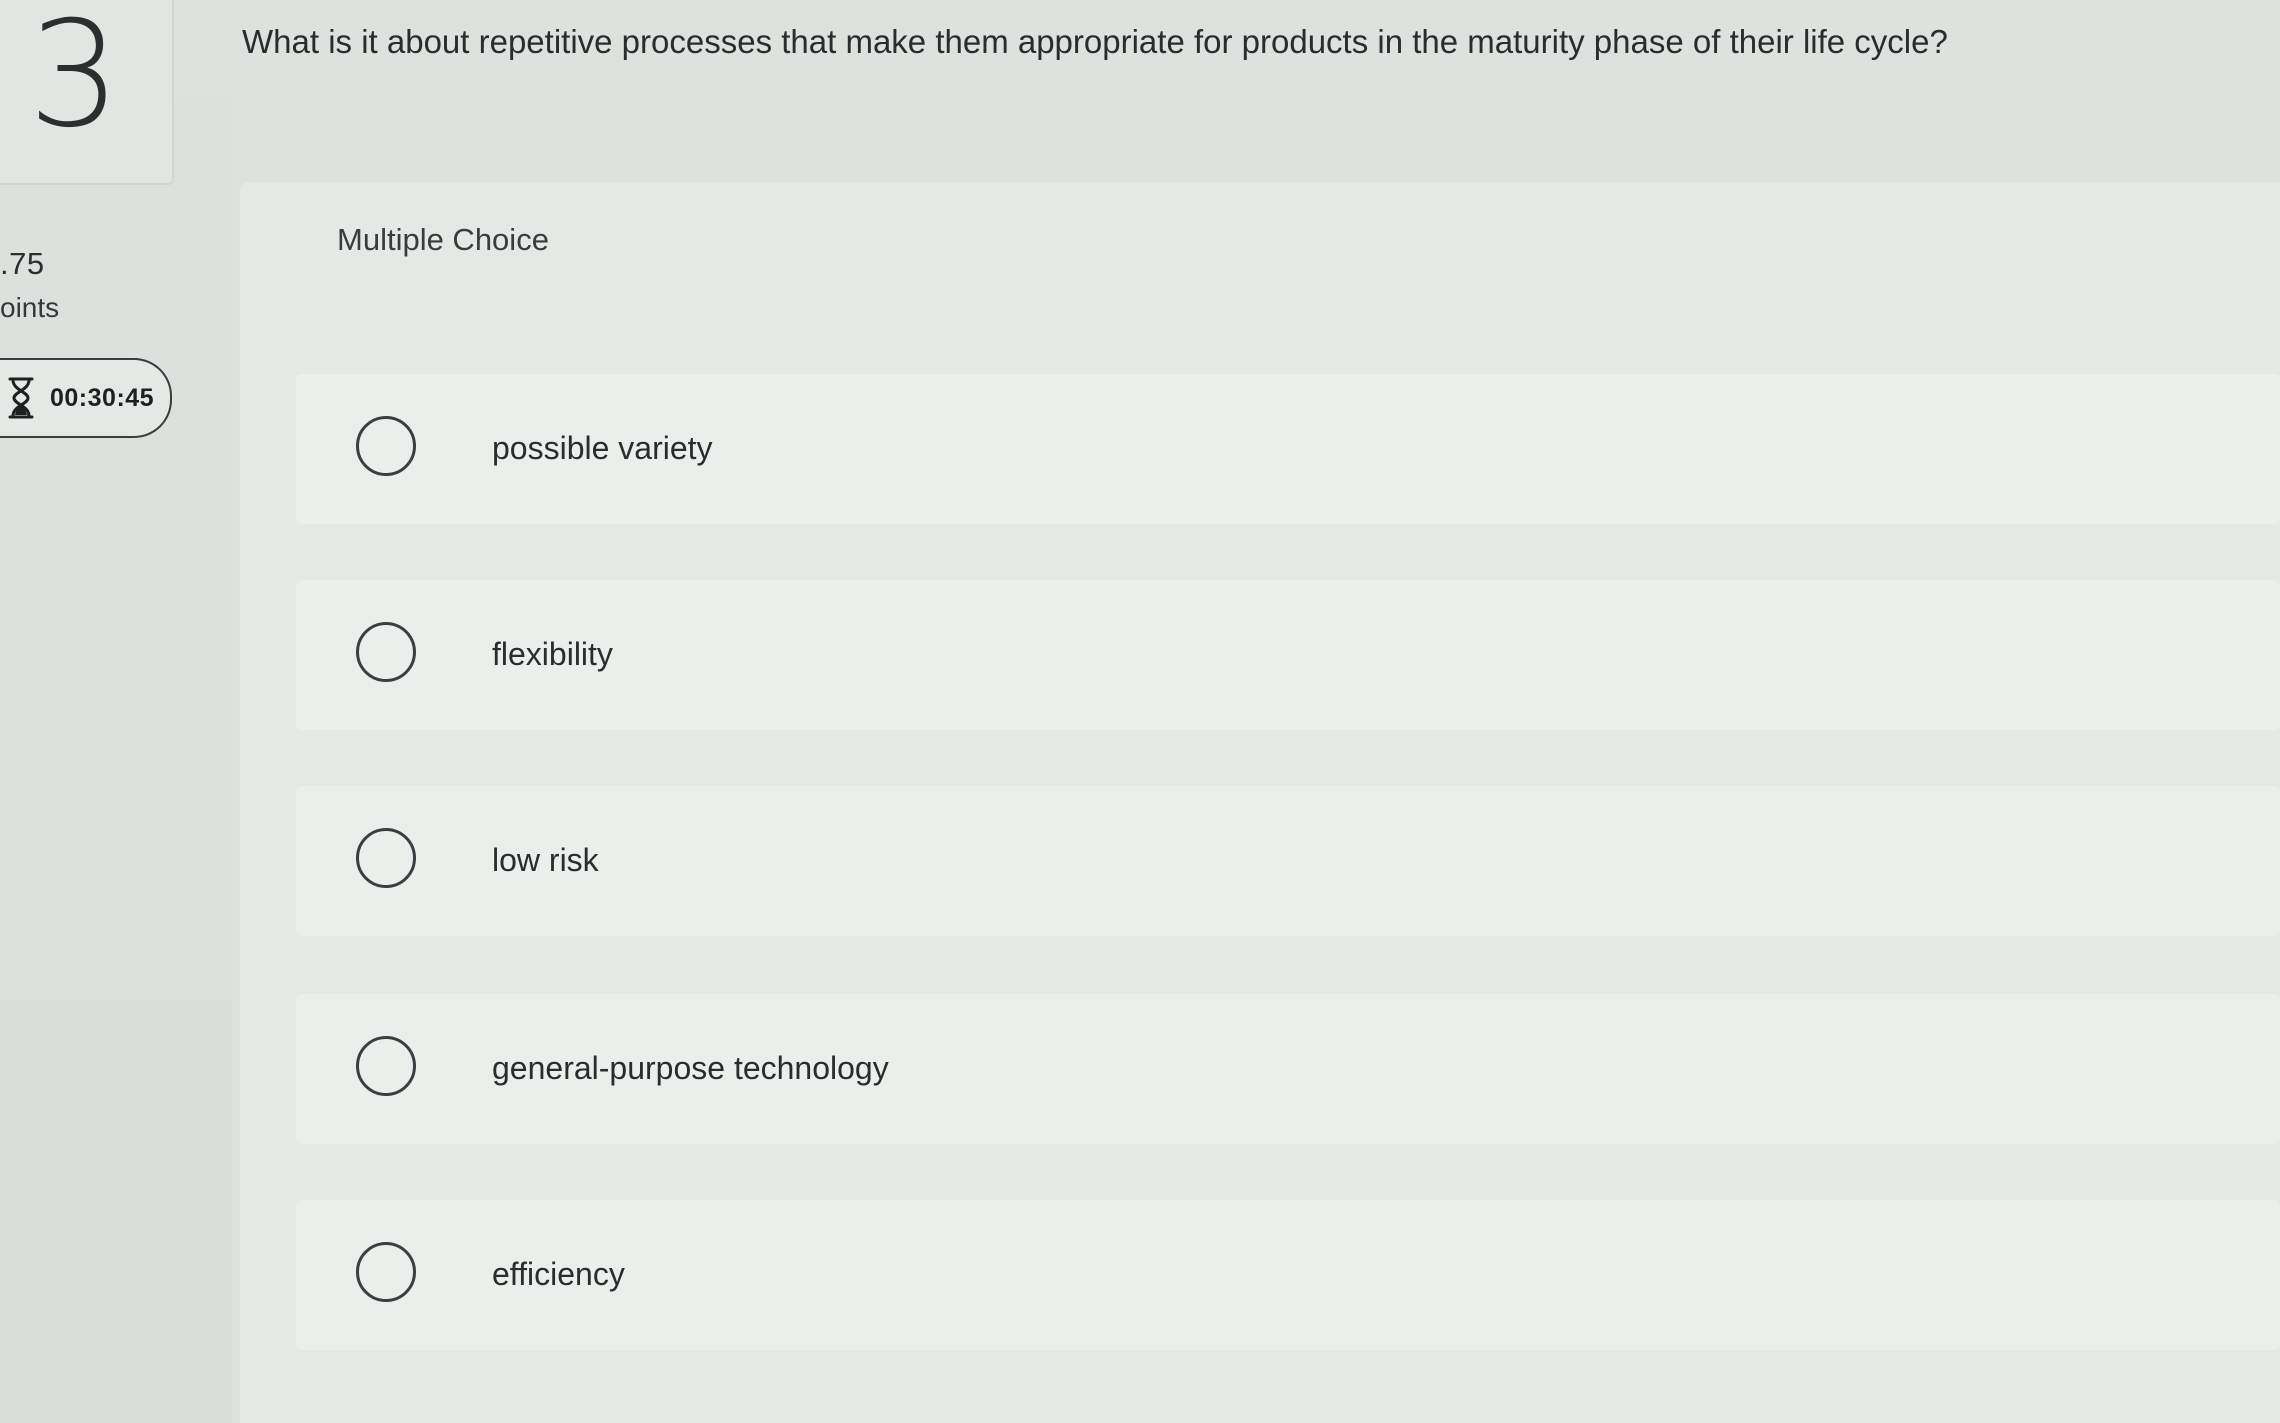 The height and width of the screenshot is (1423, 2280). What do you see at coordinates (1288, 861) in the screenshot?
I see `answer-option: low risk` at bounding box center [1288, 861].